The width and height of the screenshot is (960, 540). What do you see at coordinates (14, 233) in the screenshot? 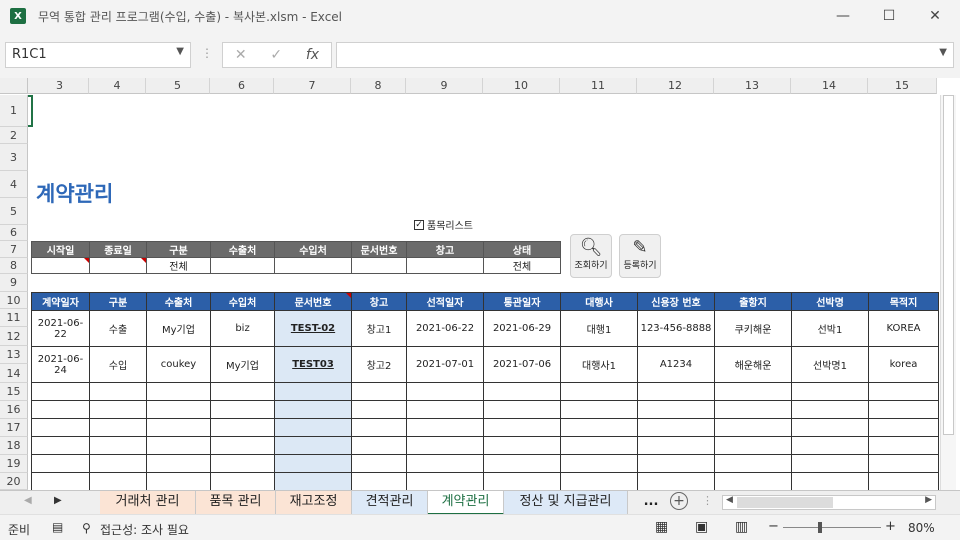
I see `row-header: 6` at bounding box center [14, 233].